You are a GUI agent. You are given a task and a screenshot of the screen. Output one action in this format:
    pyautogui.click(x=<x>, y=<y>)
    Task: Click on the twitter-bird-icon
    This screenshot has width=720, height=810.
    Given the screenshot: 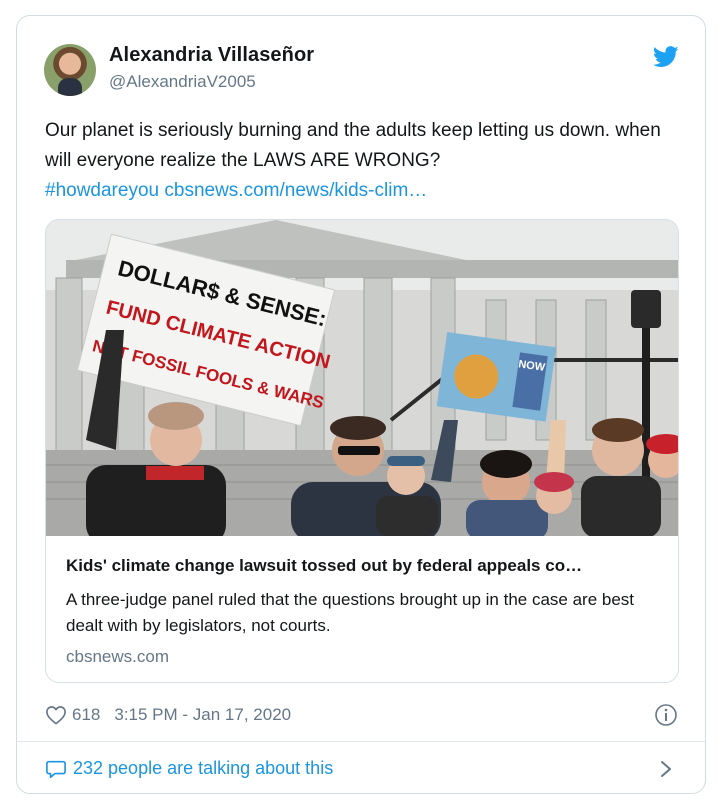 What is the action you would take?
    pyautogui.click(x=666, y=57)
    